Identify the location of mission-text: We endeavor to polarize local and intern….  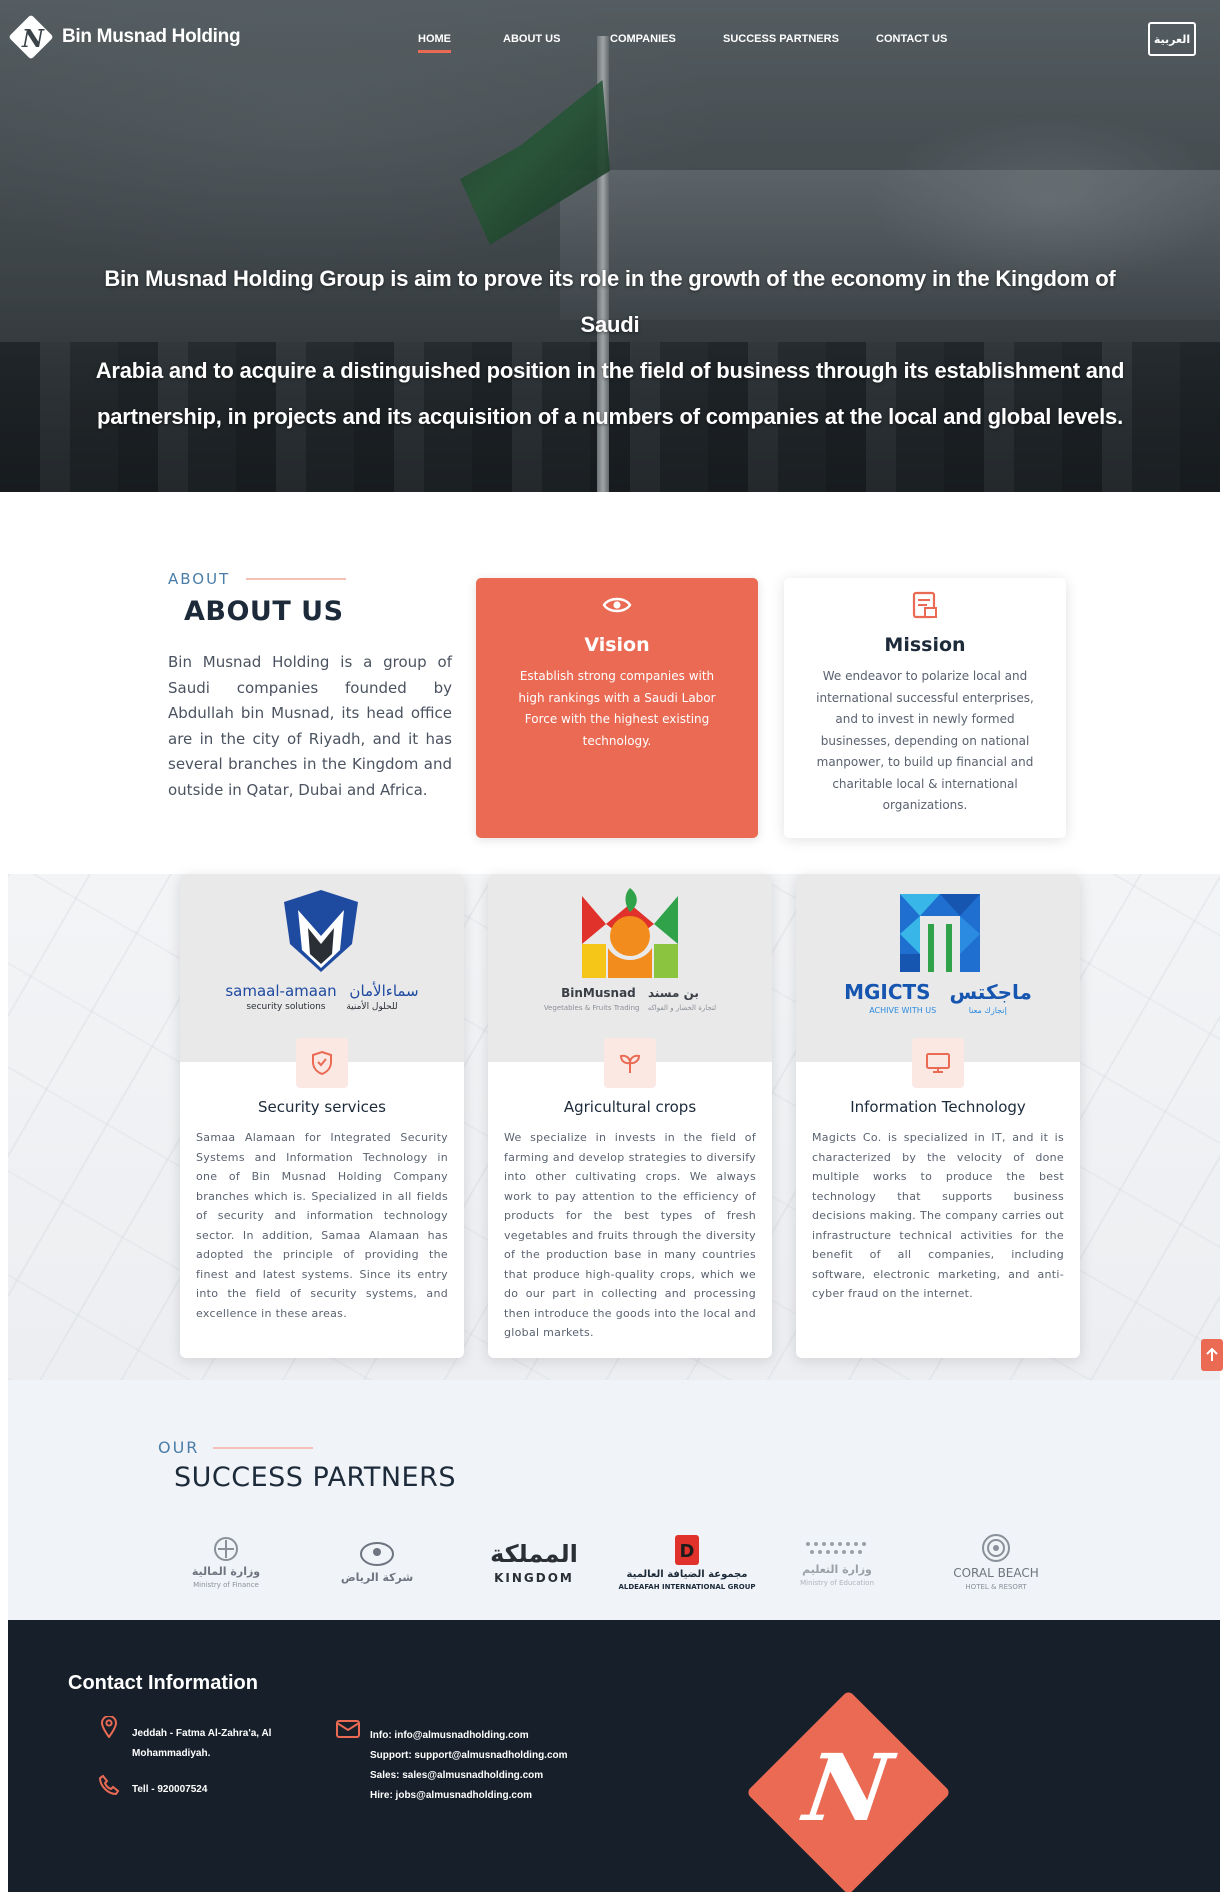
(925, 740).